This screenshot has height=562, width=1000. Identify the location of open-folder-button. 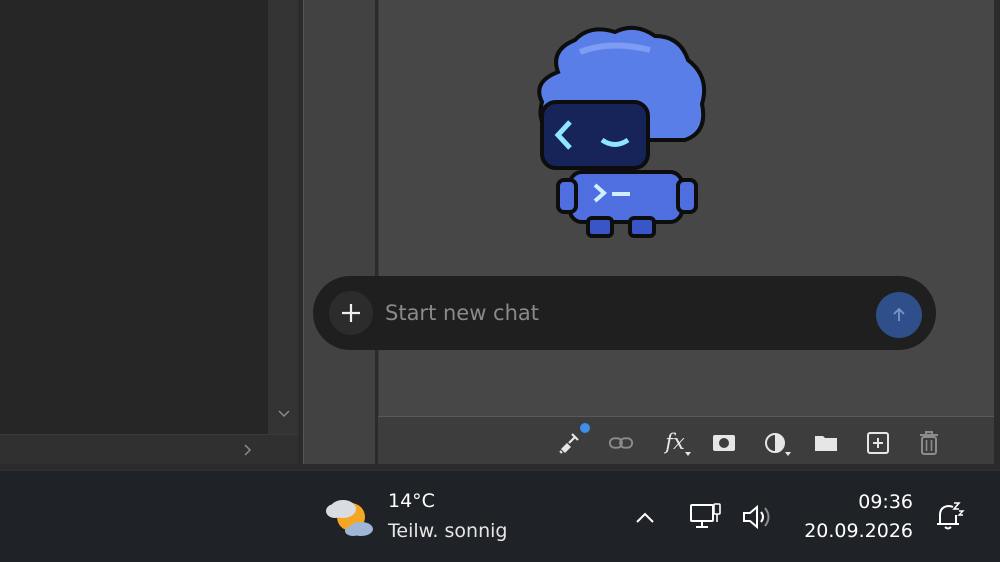
(826, 443).